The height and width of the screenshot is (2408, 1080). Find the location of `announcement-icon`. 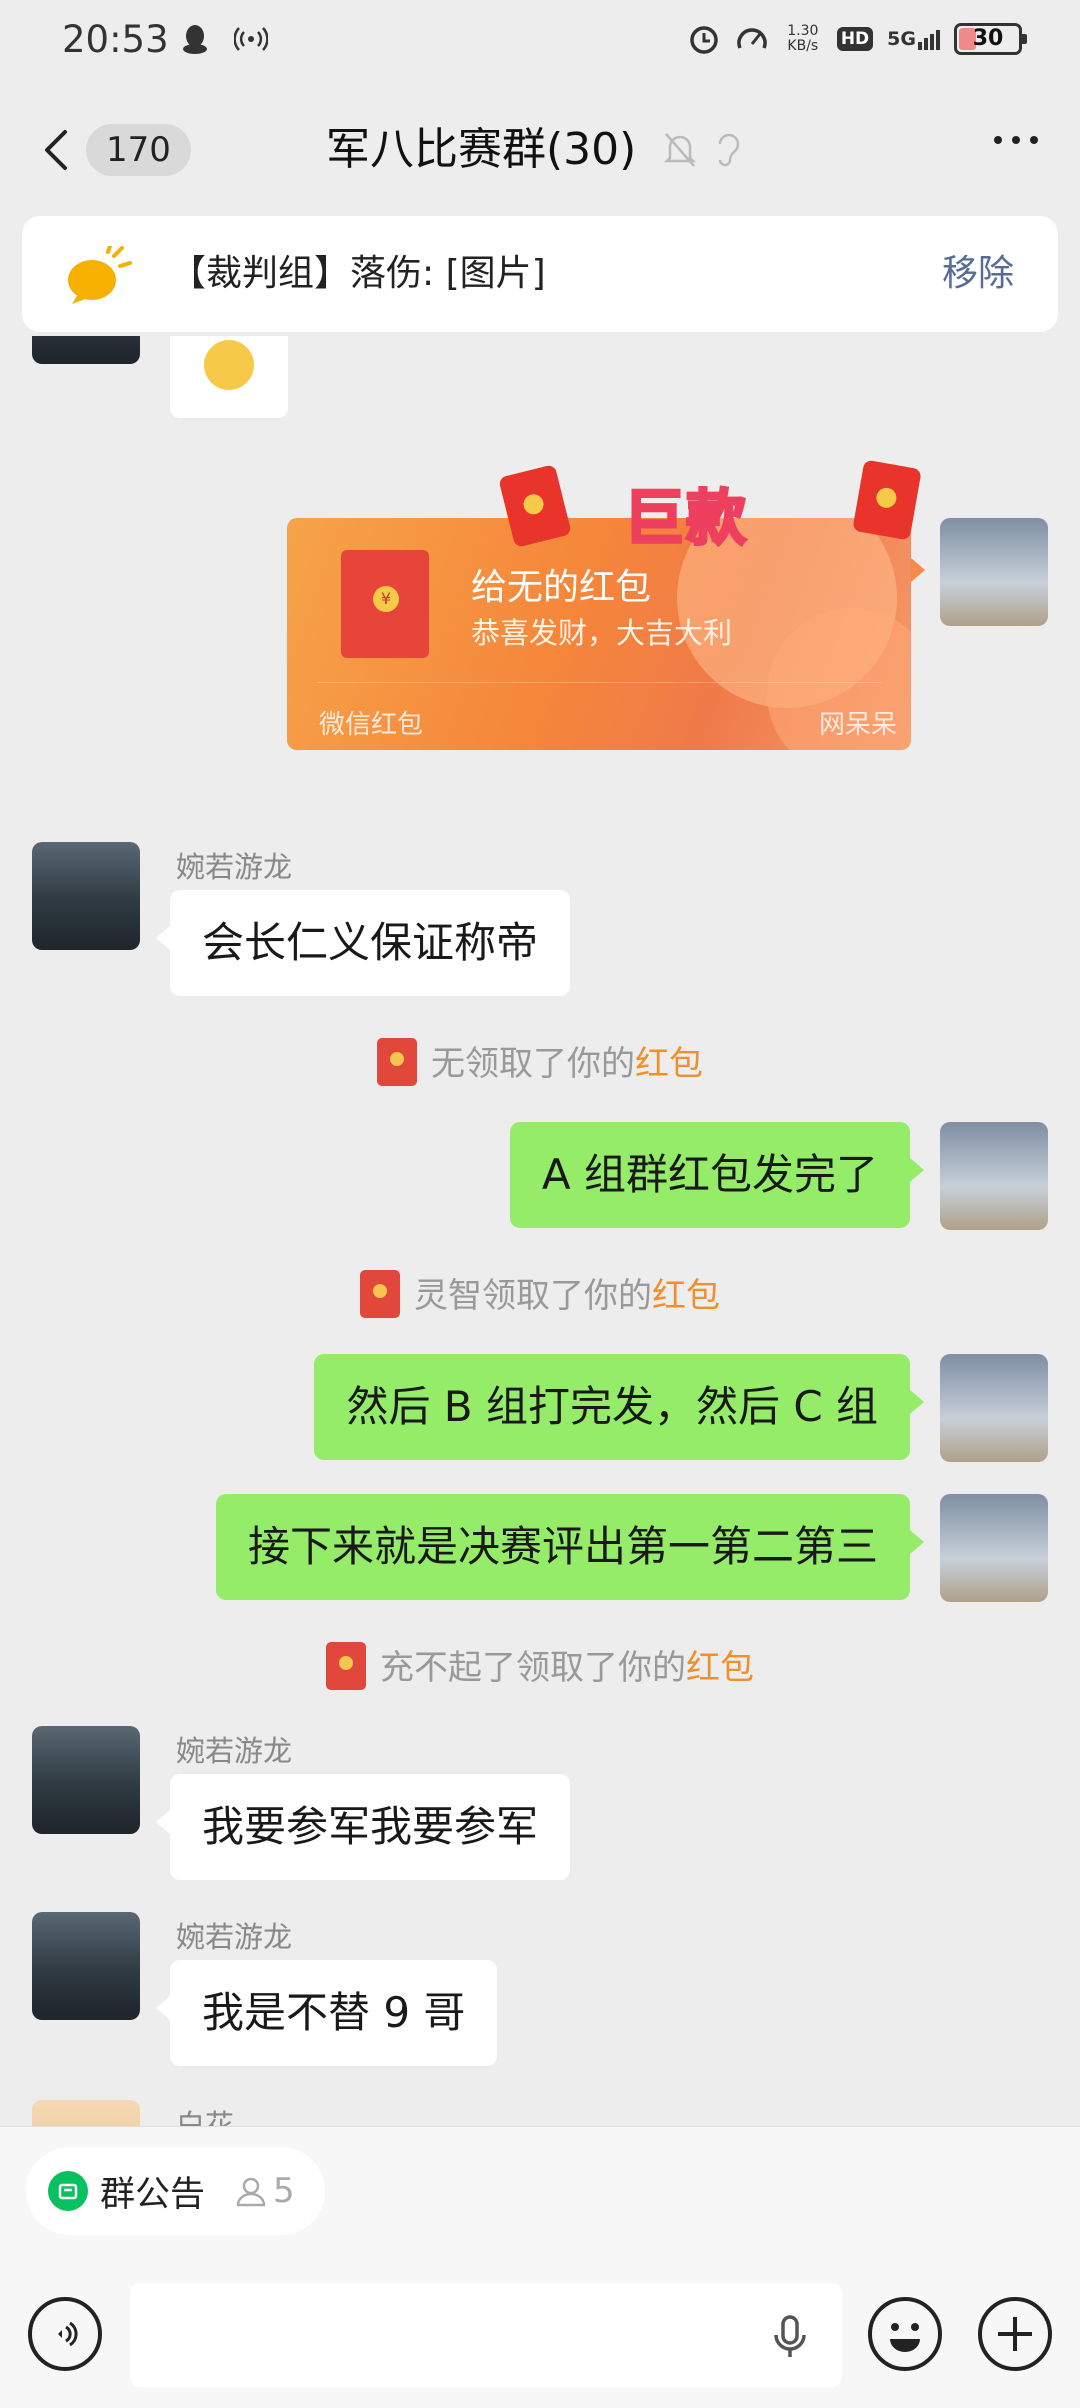

announcement-icon is located at coordinates (68, 2191).